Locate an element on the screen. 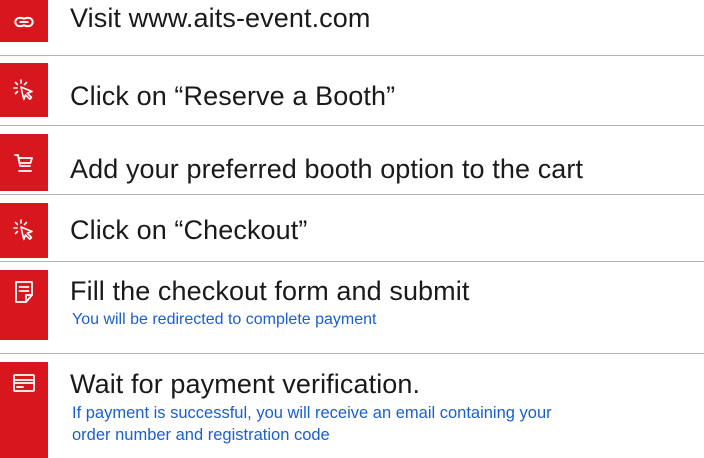 This screenshot has height=458, width=704. step-4-badge is located at coordinates (24, 230).